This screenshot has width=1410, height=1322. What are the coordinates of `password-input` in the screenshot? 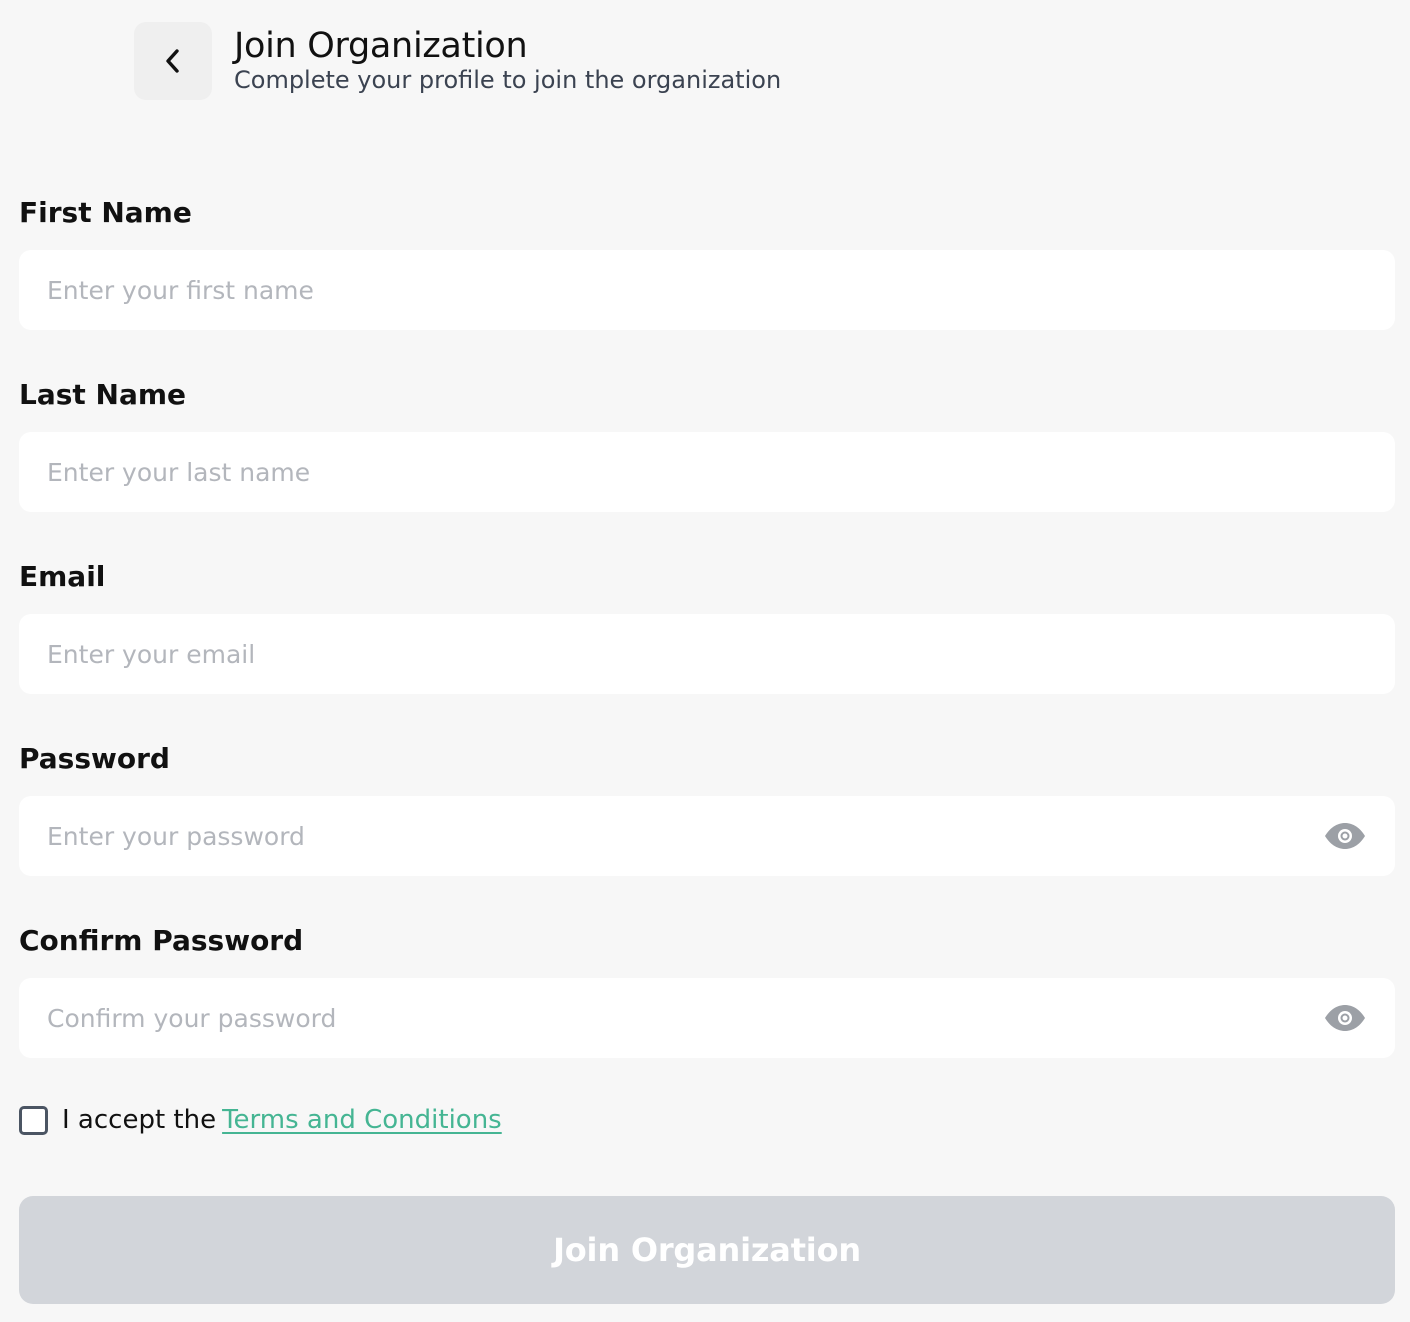 It's located at (707, 836).